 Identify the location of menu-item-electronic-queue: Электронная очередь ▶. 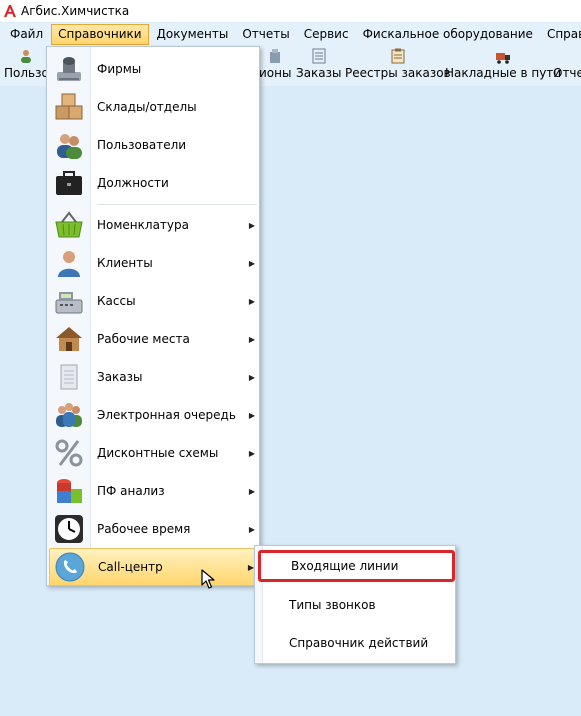
(154, 415).